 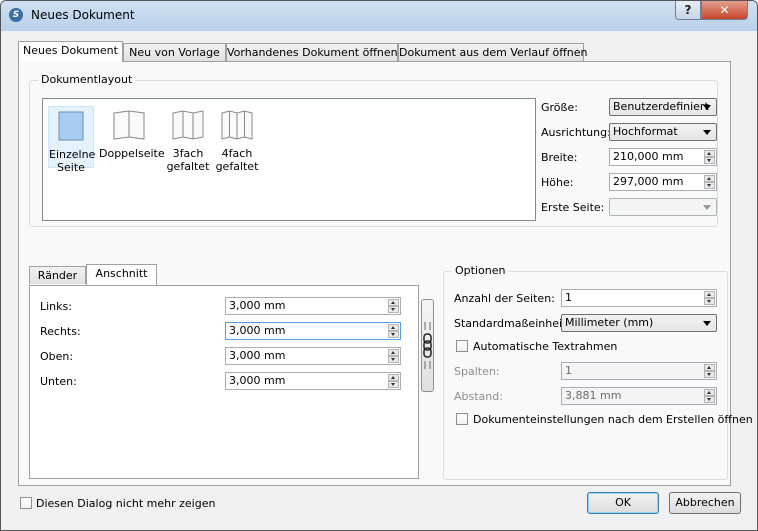 What do you see at coordinates (257, 330) in the screenshot?
I see `bleed-right-value: 3,000 mm` at bounding box center [257, 330].